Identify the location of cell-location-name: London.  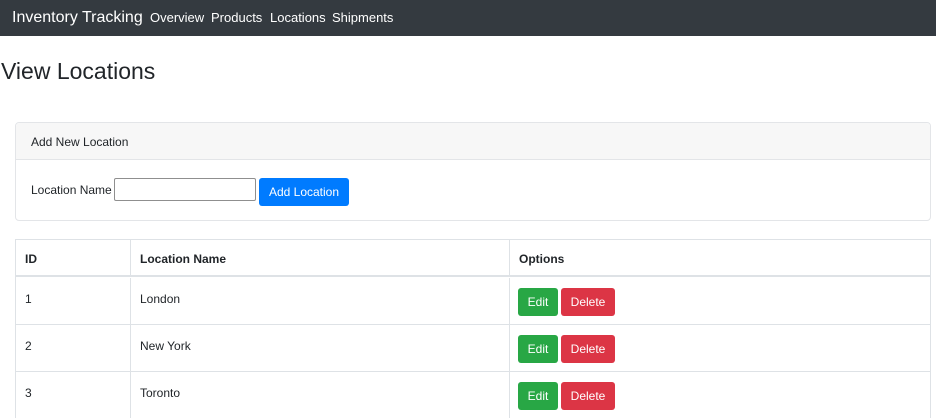
(320, 301).